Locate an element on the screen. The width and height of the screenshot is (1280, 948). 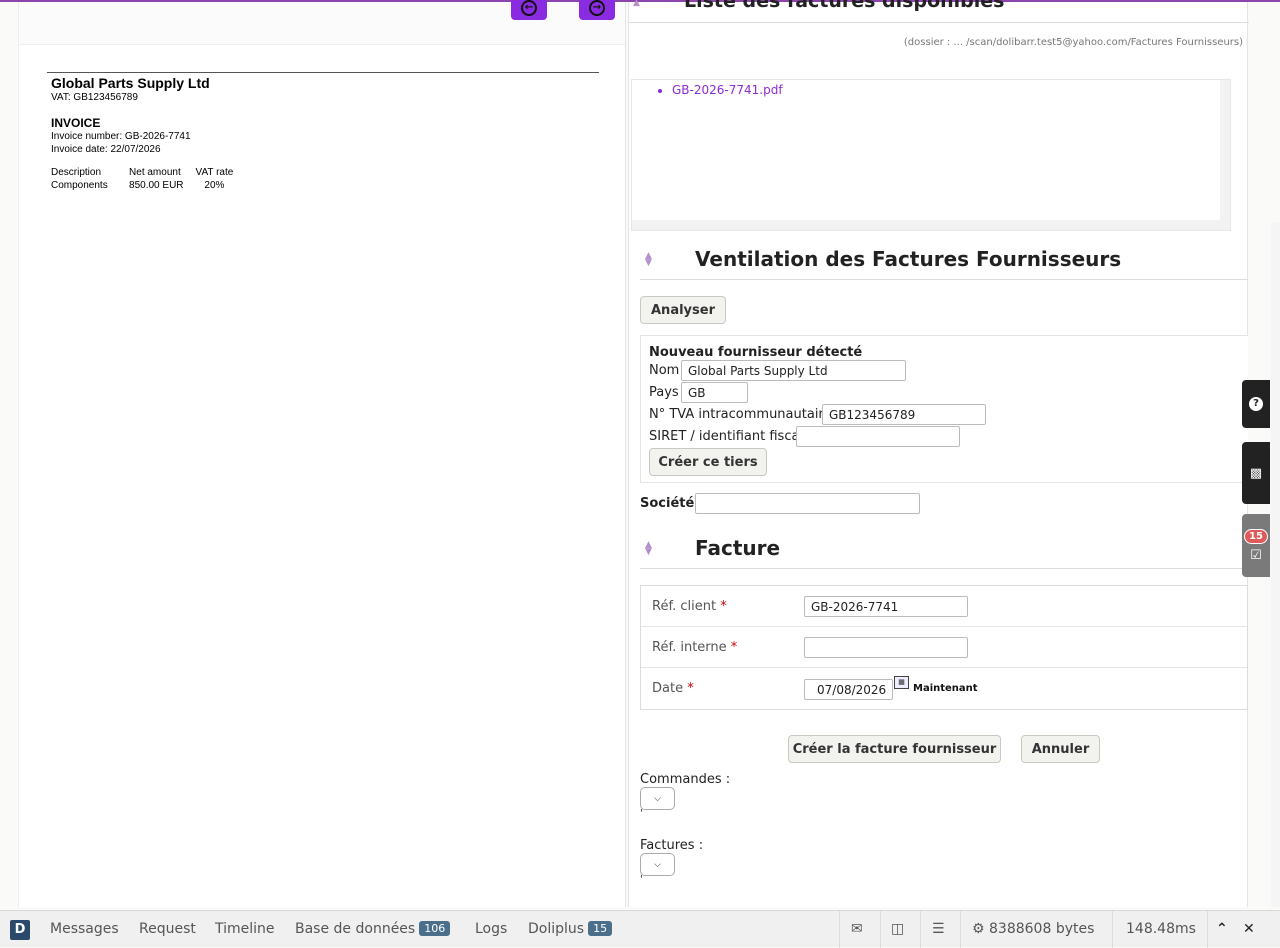
chevron-up-icon: ⌃ is located at coordinates (1222, 929).